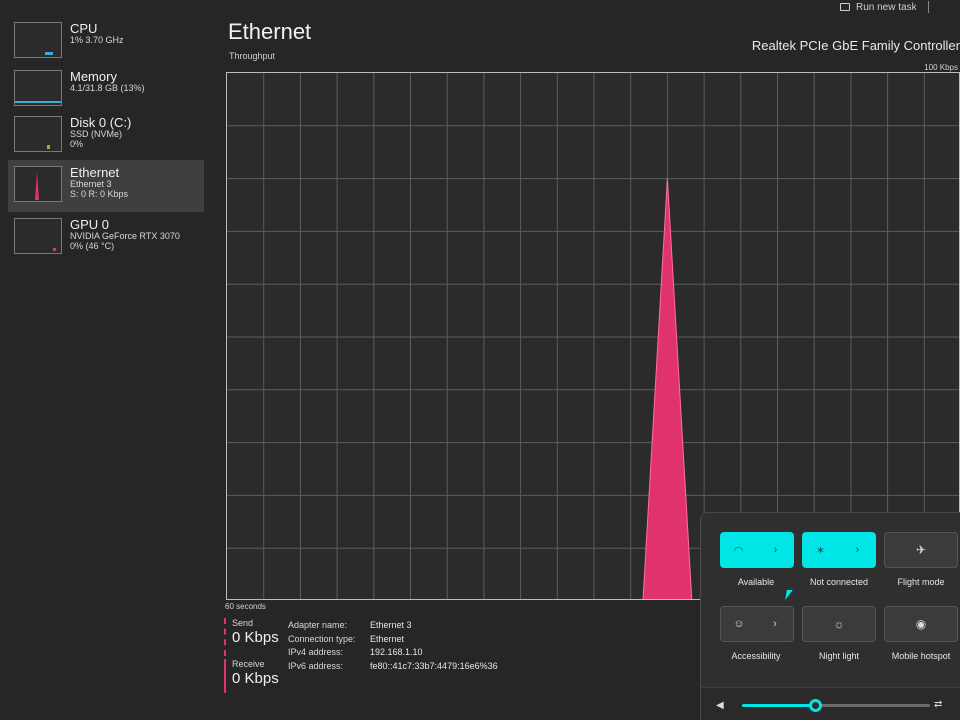 The image size is (960, 720). I want to click on graph-label: Throughput, so click(252, 56).